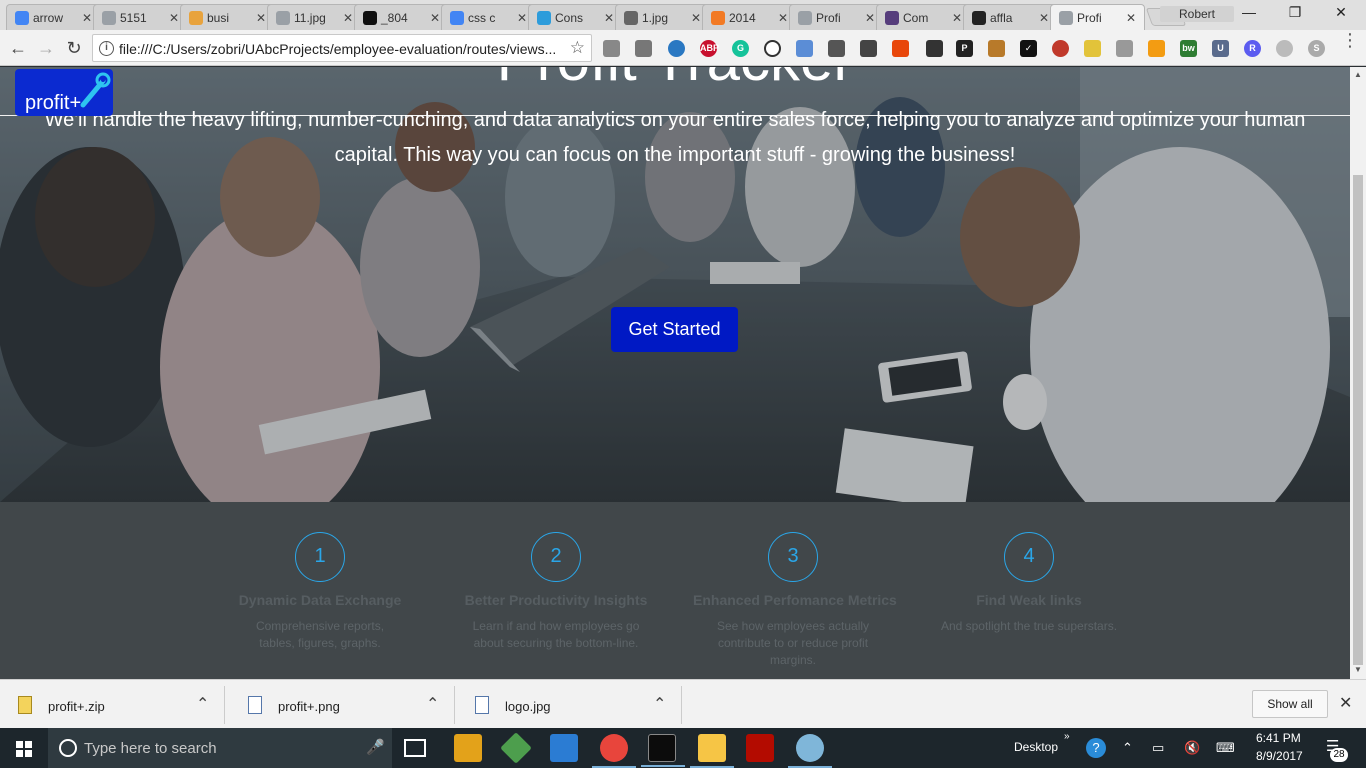  What do you see at coordinates (900, 48) in the screenshot?
I see `office-icon` at bounding box center [900, 48].